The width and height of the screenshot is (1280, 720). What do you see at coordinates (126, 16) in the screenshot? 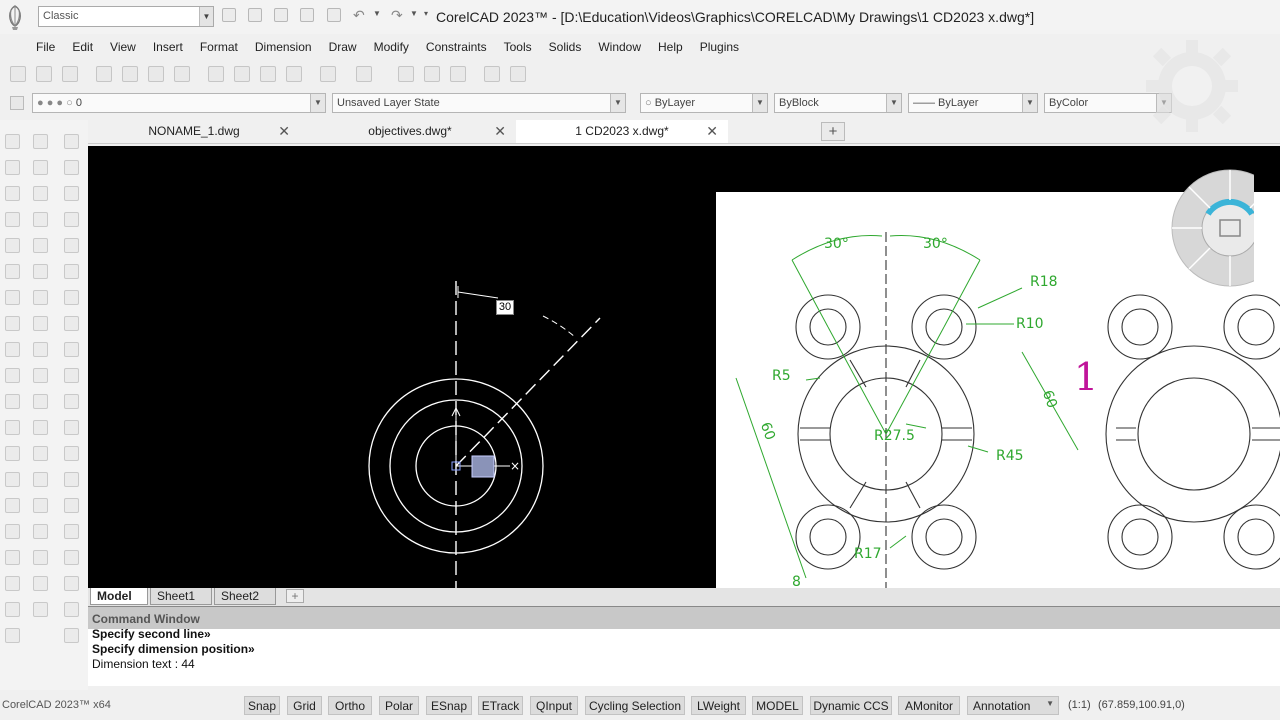
I see `workspace-select: Classic ▼` at bounding box center [126, 16].